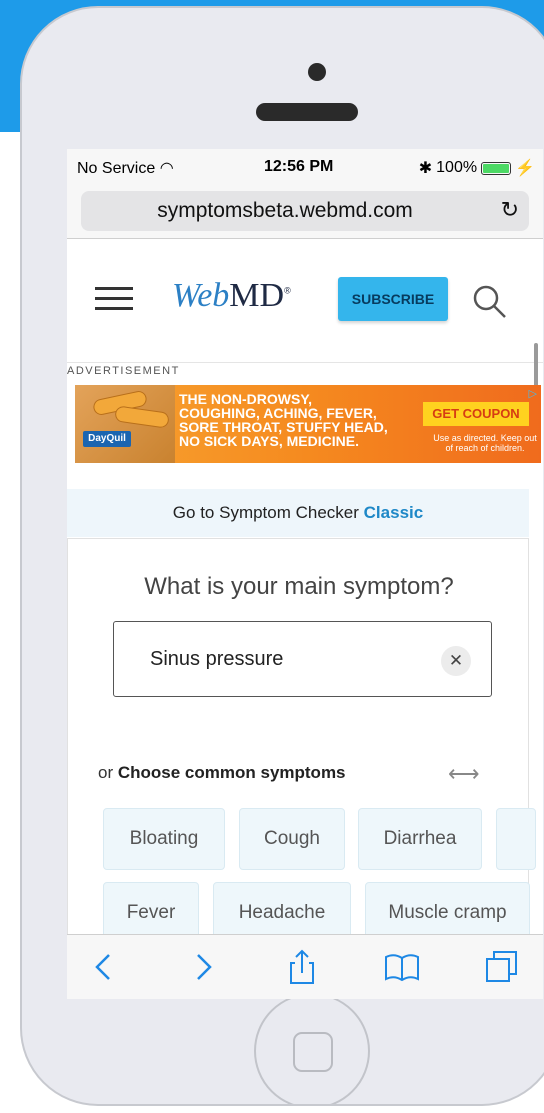 The image size is (544, 1113). I want to click on get-coupon-button: GET COUPON, so click(476, 414).